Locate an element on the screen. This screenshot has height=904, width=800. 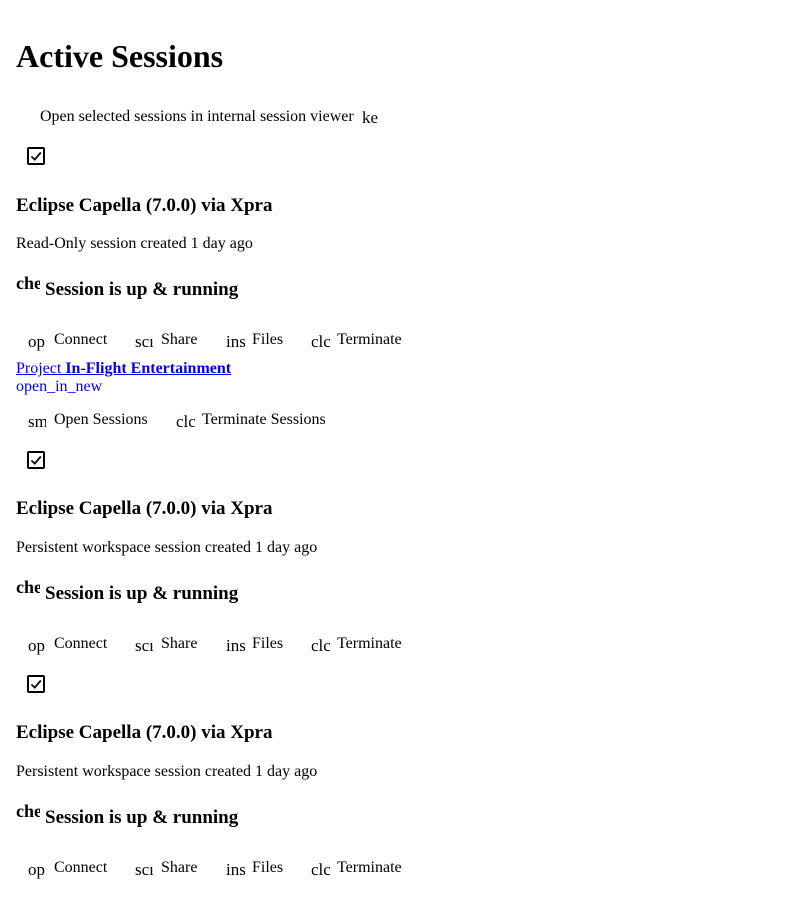
open-sessions-button: Open Sessions is located at coordinates (101, 419).